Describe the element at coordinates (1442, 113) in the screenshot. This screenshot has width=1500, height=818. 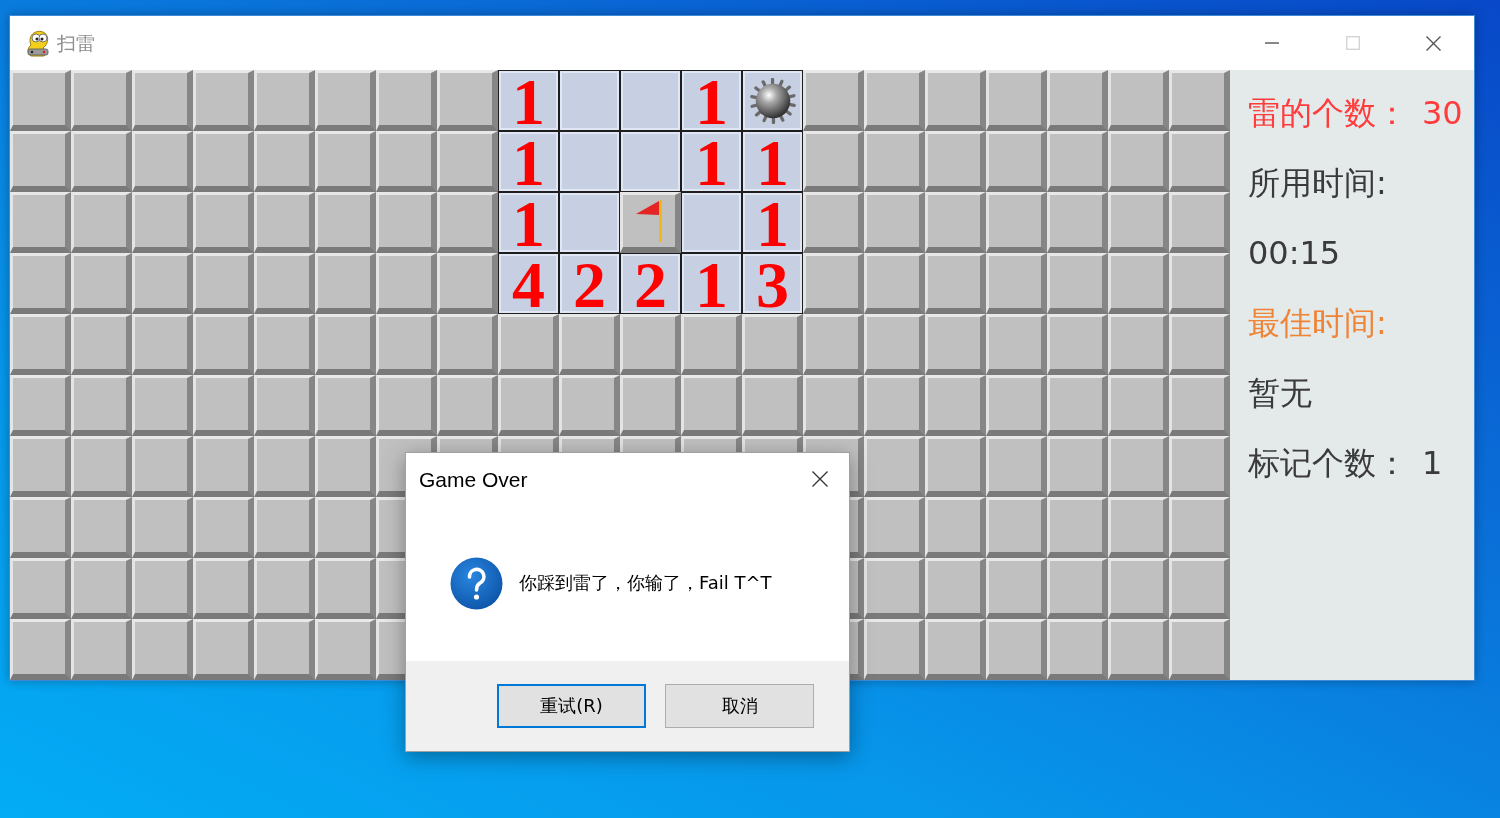
I see `stat-value: 30` at that location.